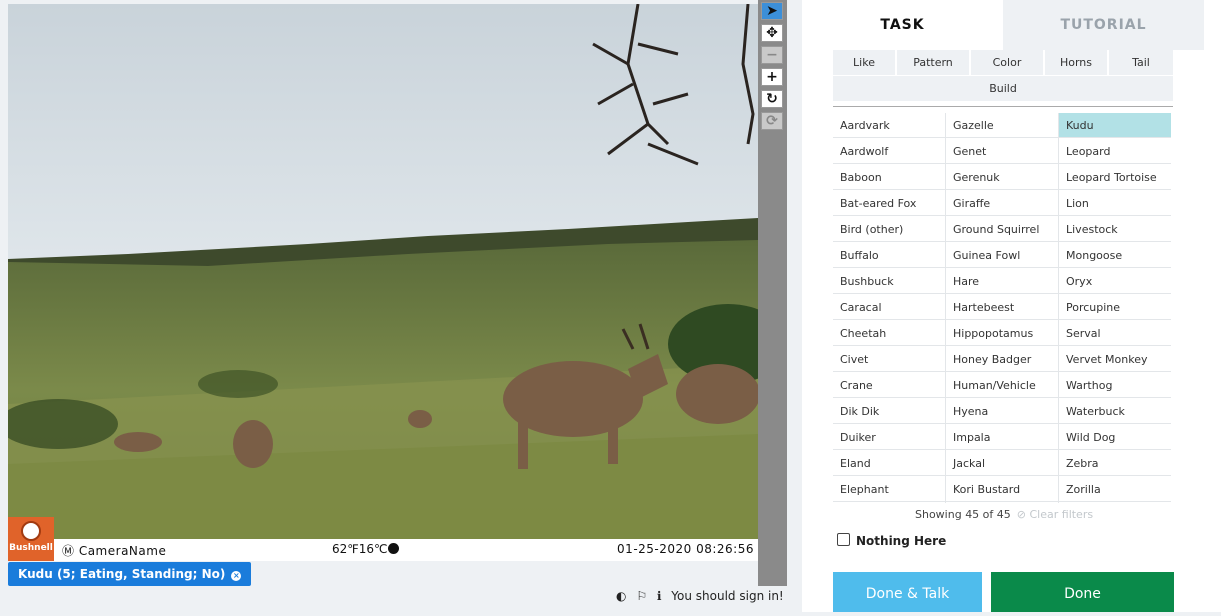 The image size is (1221, 616). What do you see at coordinates (1002, 177) in the screenshot?
I see `species-option-gerenuk: Gerenuk` at bounding box center [1002, 177].